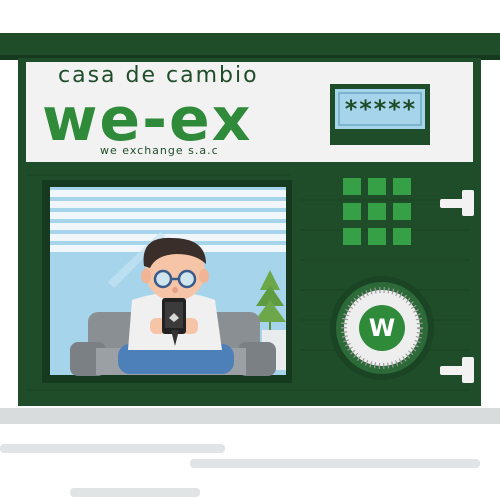 The height and width of the screenshot is (500, 500). Describe the element at coordinates (159, 150) in the screenshot. I see `company-name: we exchange s.a.c` at that location.